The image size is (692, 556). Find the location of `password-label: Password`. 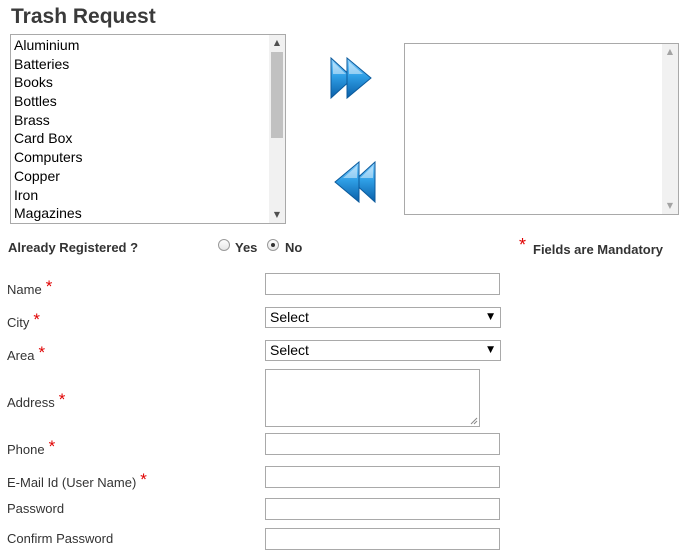

password-label: Password is located at coordinates (36, 508).